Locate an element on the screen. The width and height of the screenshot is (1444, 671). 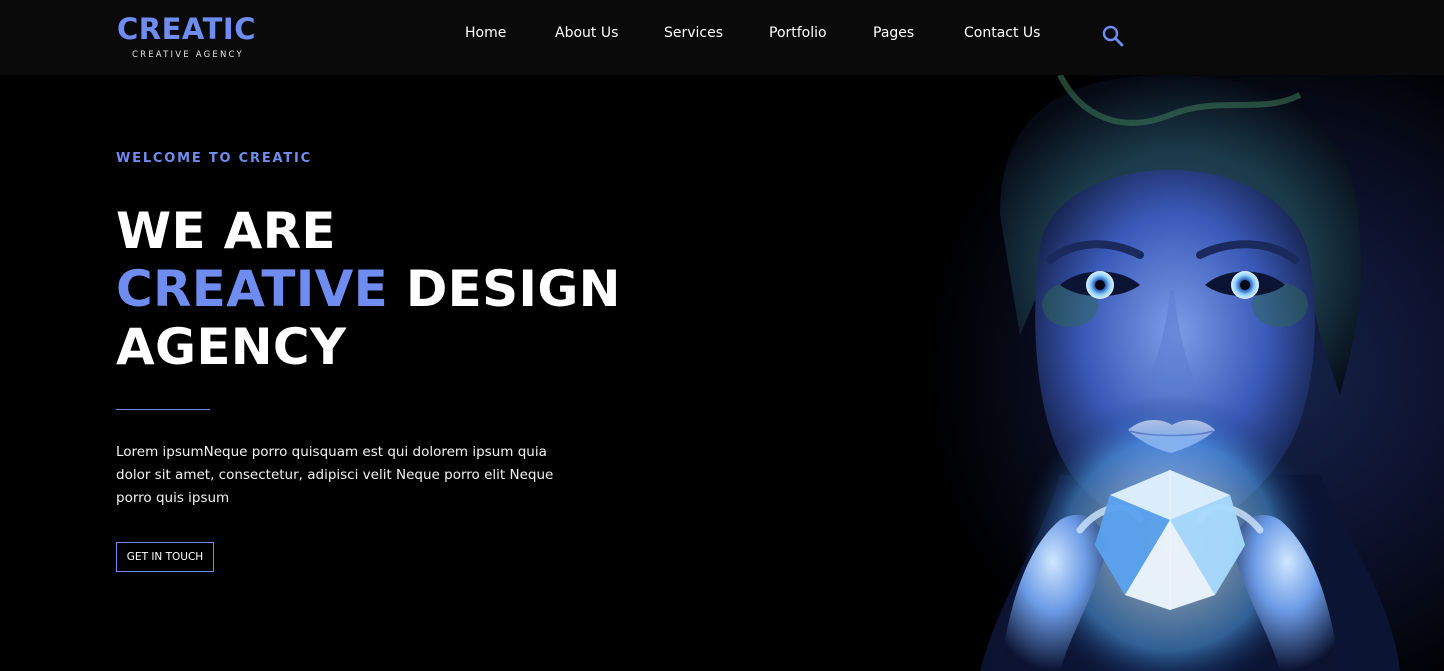
hero-headline: WE ARE CREATIVE DESIGN AGENCY is located at coordinates (396, 289).